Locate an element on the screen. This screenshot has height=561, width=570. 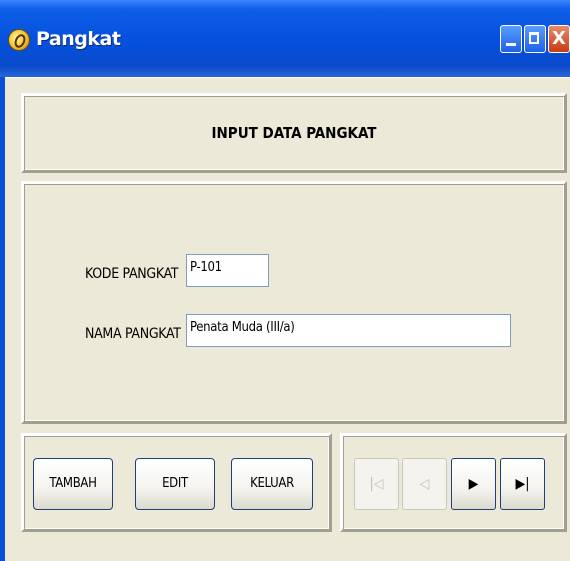
first-record-button: |◁ is located at coordinates (376, 484).